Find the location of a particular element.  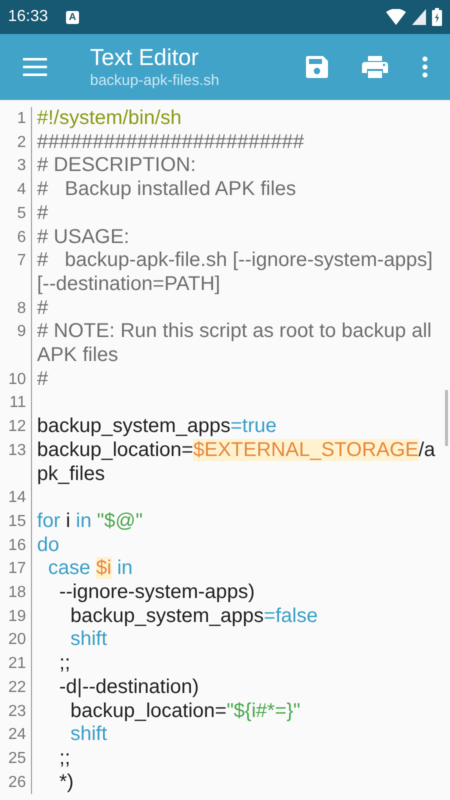

line-number: 21 is located at coordinates (16, 664).